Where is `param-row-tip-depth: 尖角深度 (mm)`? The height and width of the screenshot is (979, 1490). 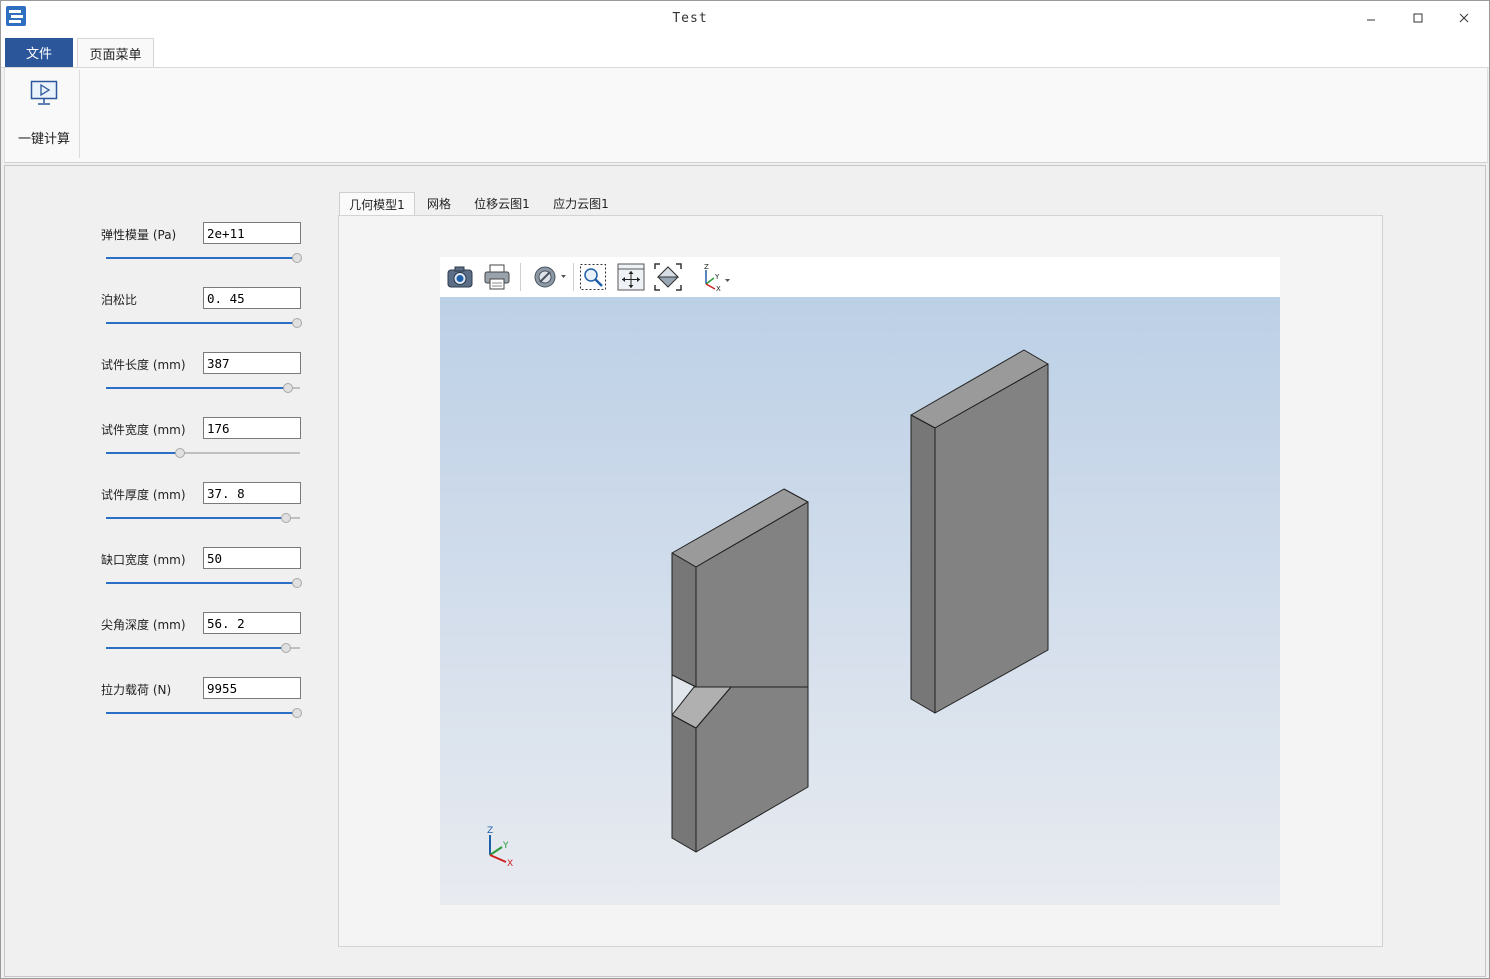 param-row-tip-depth: 尖角深度 (mm) is located at coordinates (206, 642).